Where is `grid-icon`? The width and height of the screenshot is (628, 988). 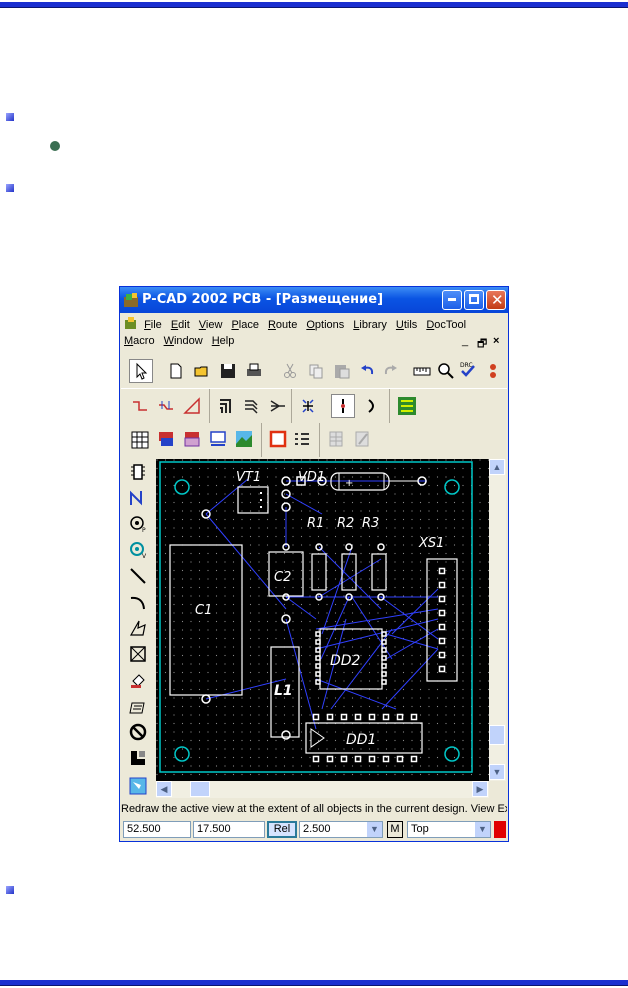 grid-icon is located at coordinates (140, 440).